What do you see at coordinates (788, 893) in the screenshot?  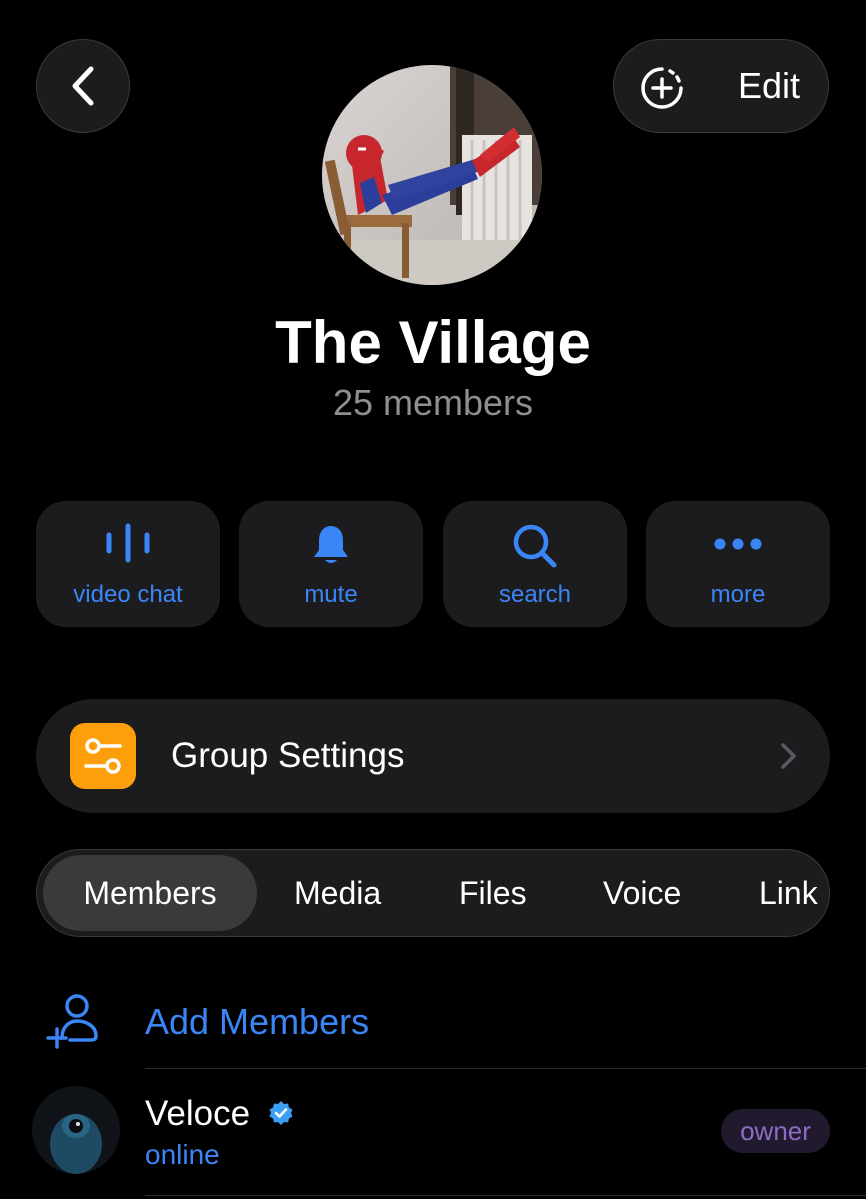 I see `tab-links: Link` at bounding box center [788, 893].